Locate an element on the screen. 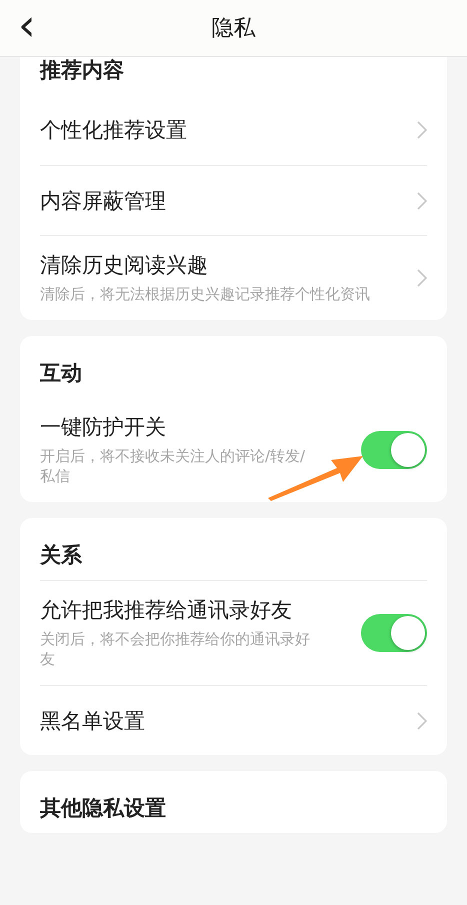  section-heading: 其他隐私设置 is located at coordinates (103, 808).